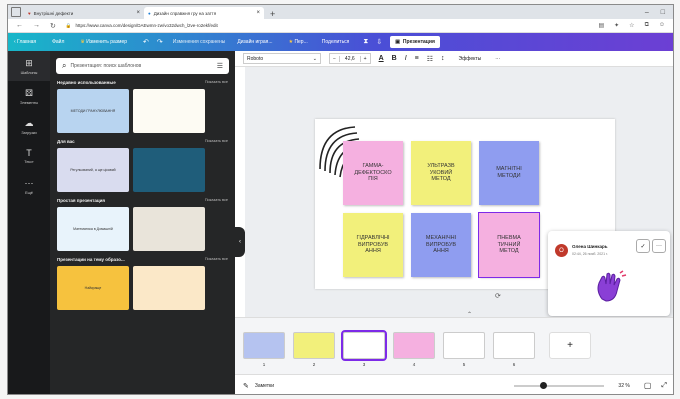  I want to click on minimize-icon: –, so click(647, 12).